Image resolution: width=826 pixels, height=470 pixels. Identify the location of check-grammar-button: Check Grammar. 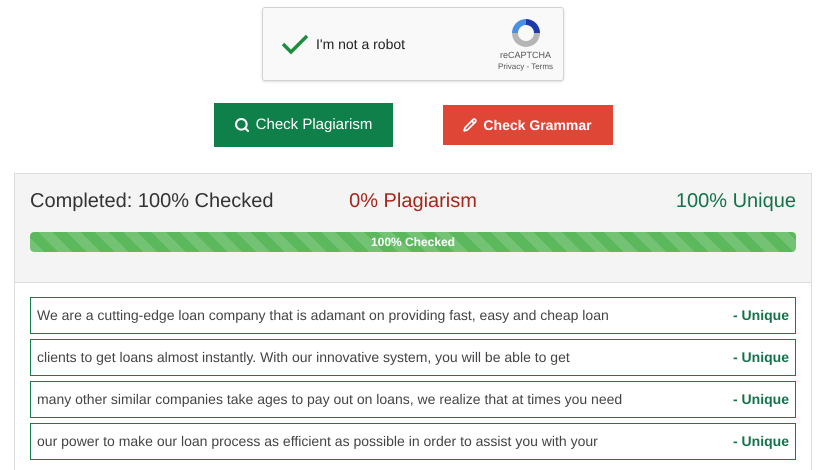
(527, 125).